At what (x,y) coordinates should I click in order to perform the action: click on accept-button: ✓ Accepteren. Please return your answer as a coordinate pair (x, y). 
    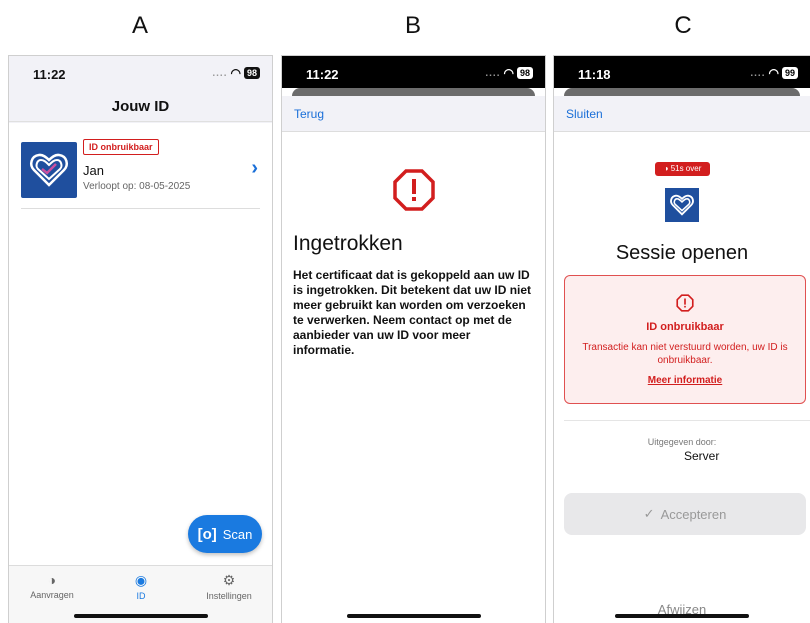
    Looking at the image, I should click on (685, 514).